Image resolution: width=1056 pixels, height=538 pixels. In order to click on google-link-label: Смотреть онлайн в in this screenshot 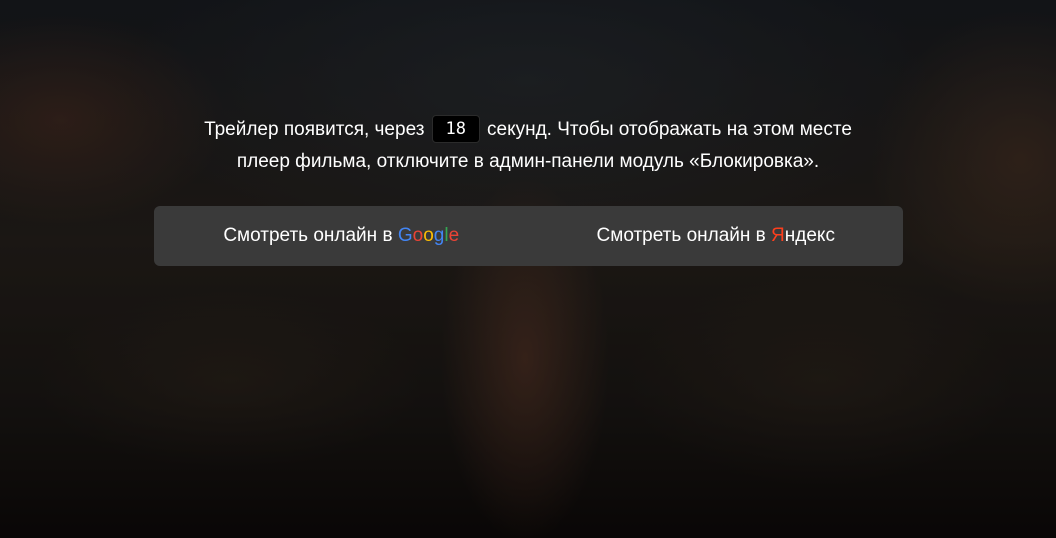, I will do `click(308, 235)`.